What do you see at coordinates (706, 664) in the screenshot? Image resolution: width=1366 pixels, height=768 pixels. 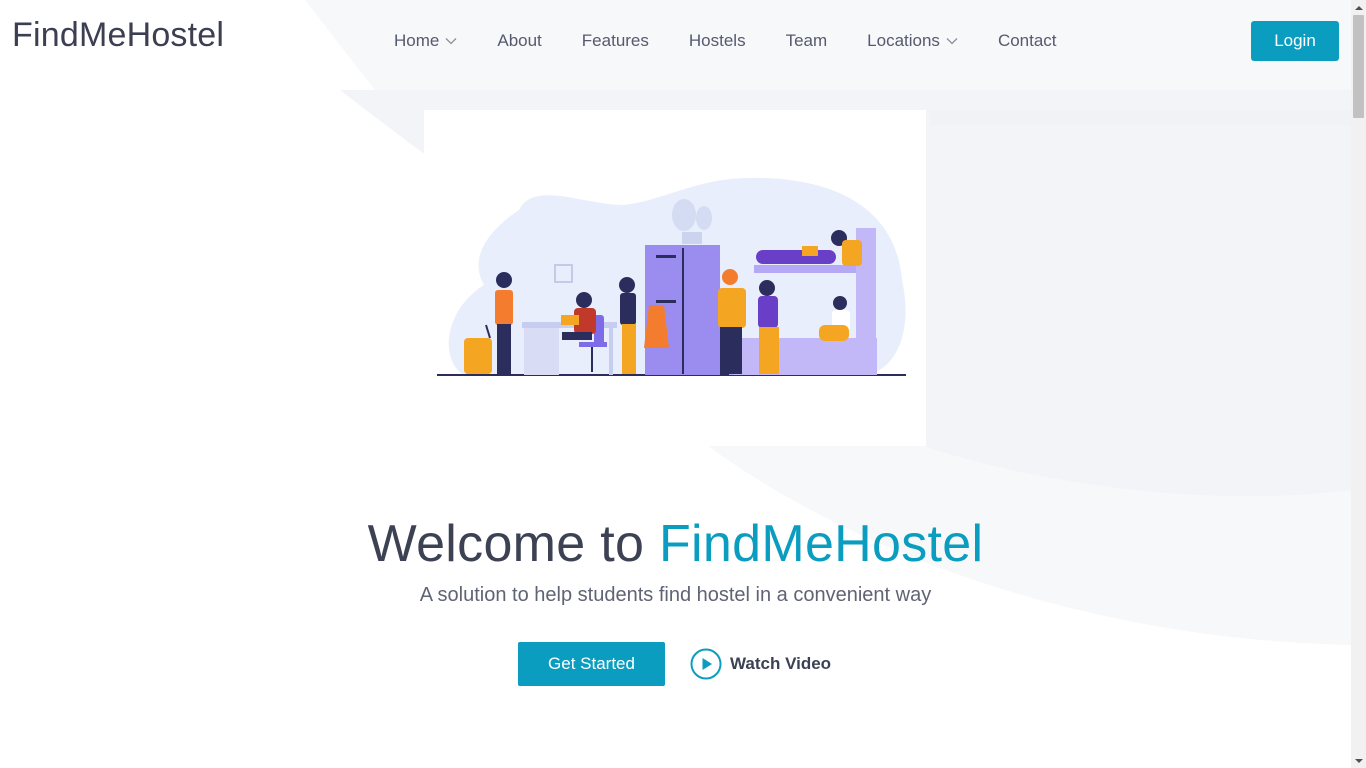 I see `play-circle-icon` at bounding box center [706, 664].